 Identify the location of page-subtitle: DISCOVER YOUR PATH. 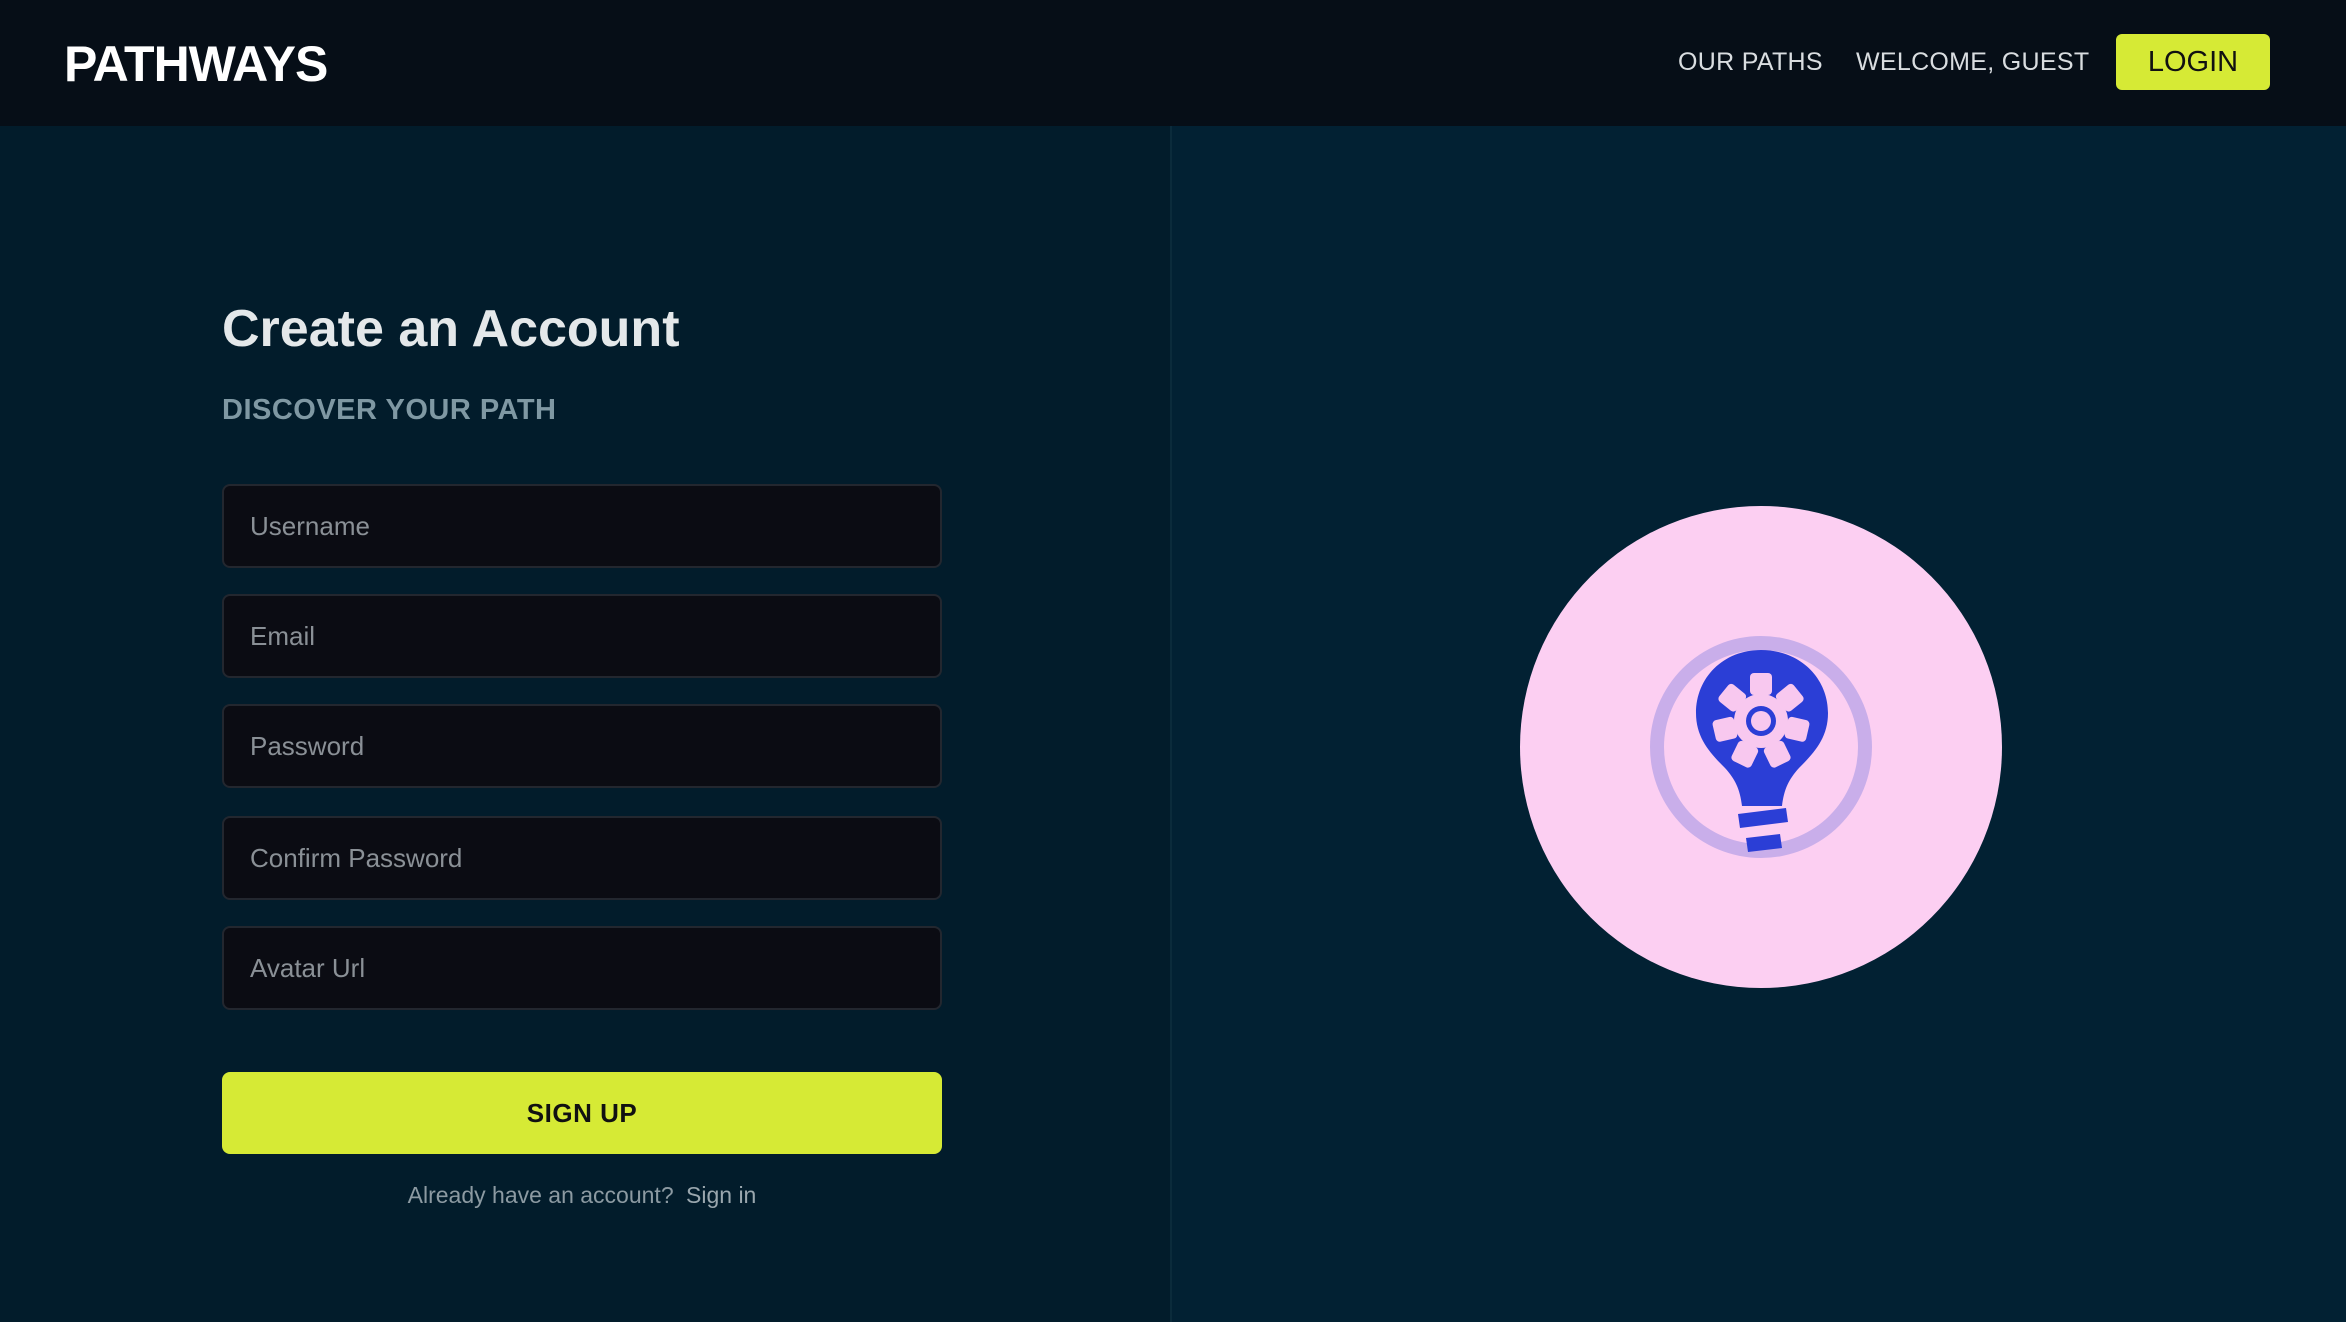
(389, 410).